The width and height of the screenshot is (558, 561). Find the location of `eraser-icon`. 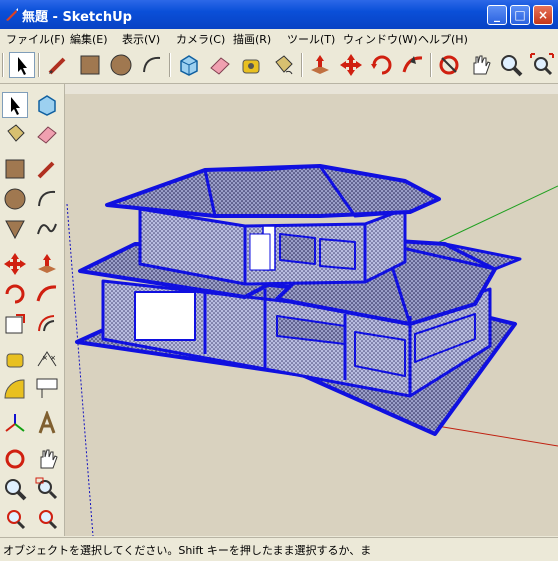

eraser-icon is located at coordinates (47, 135).